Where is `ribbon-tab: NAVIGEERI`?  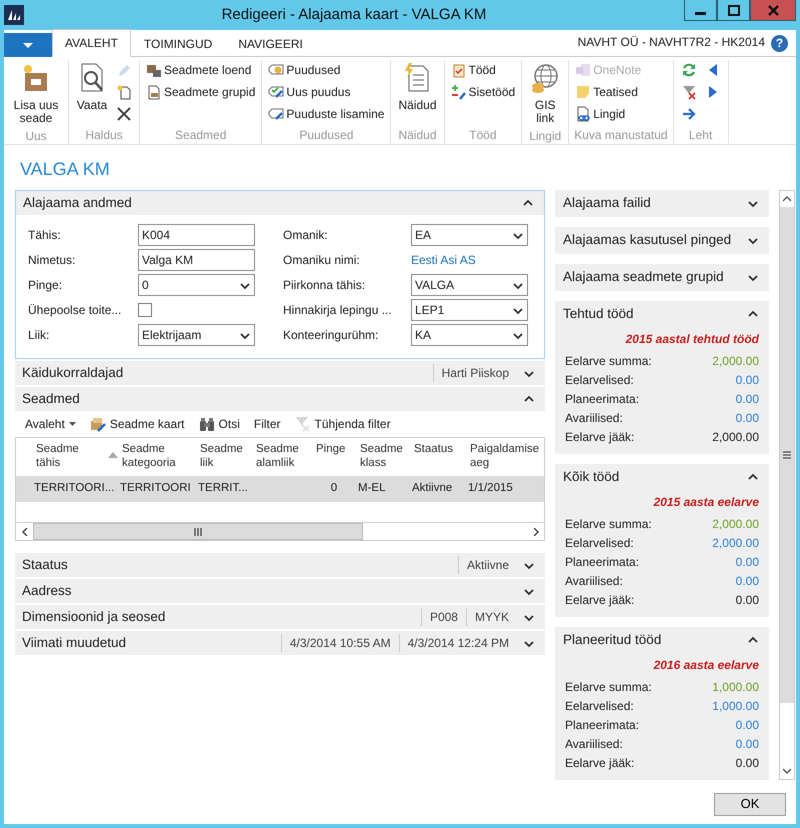 ribbon-tab: NAVIGEERI is located at coordinates (270, 43).